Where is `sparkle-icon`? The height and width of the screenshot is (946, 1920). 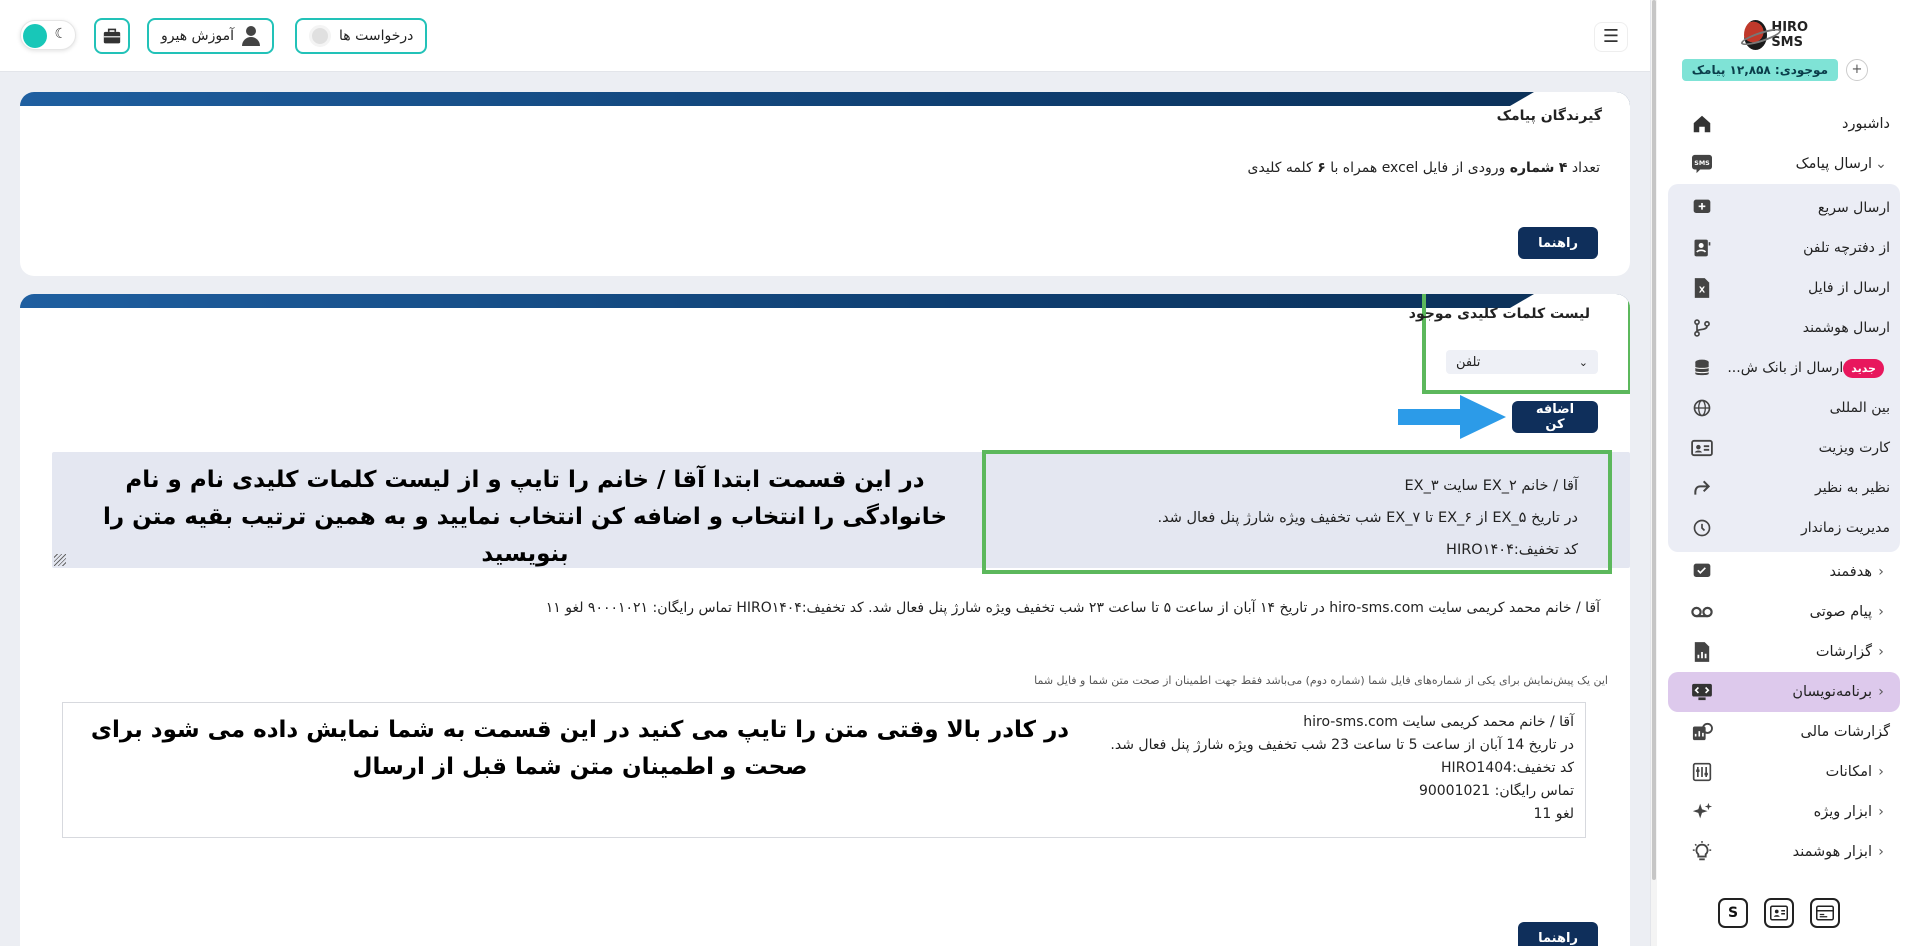
sparkle-icon is located at coordinates (1702, 812).